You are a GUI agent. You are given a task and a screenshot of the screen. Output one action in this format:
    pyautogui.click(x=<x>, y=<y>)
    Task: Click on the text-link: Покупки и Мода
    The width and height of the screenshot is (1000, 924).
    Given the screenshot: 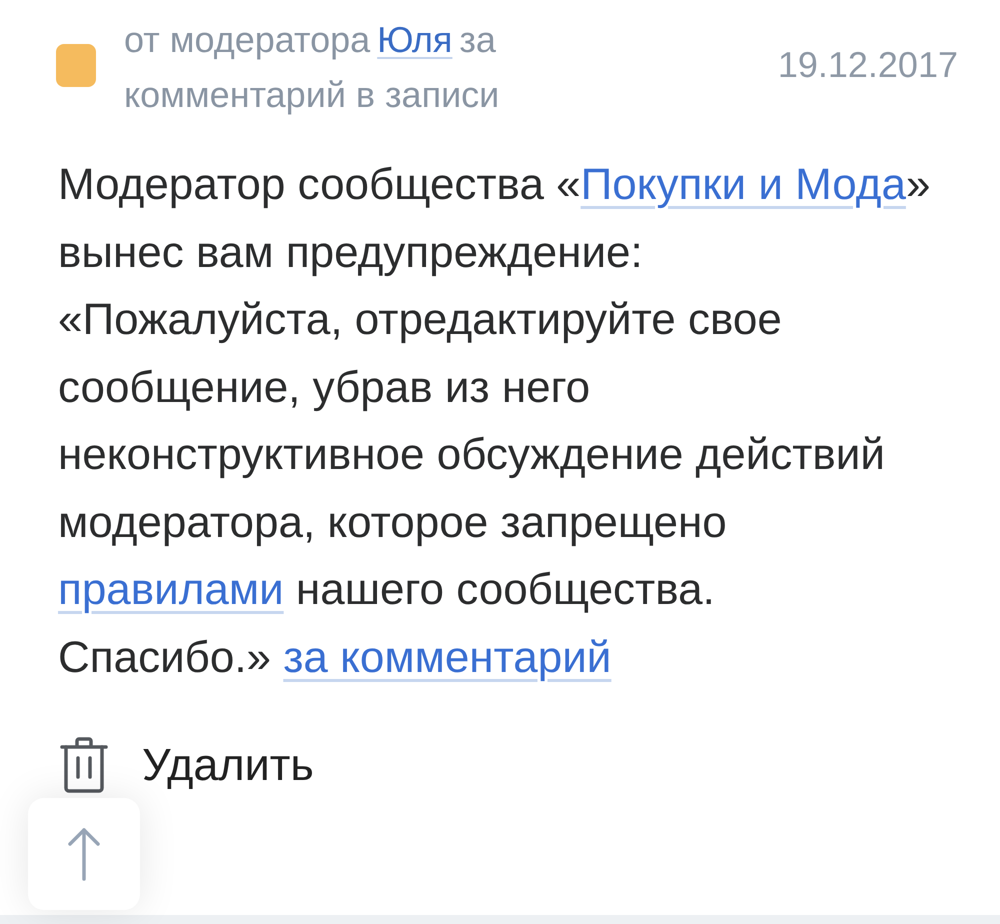 What is the action you would take?
    pyautogui.click(x=743, y=184)
    